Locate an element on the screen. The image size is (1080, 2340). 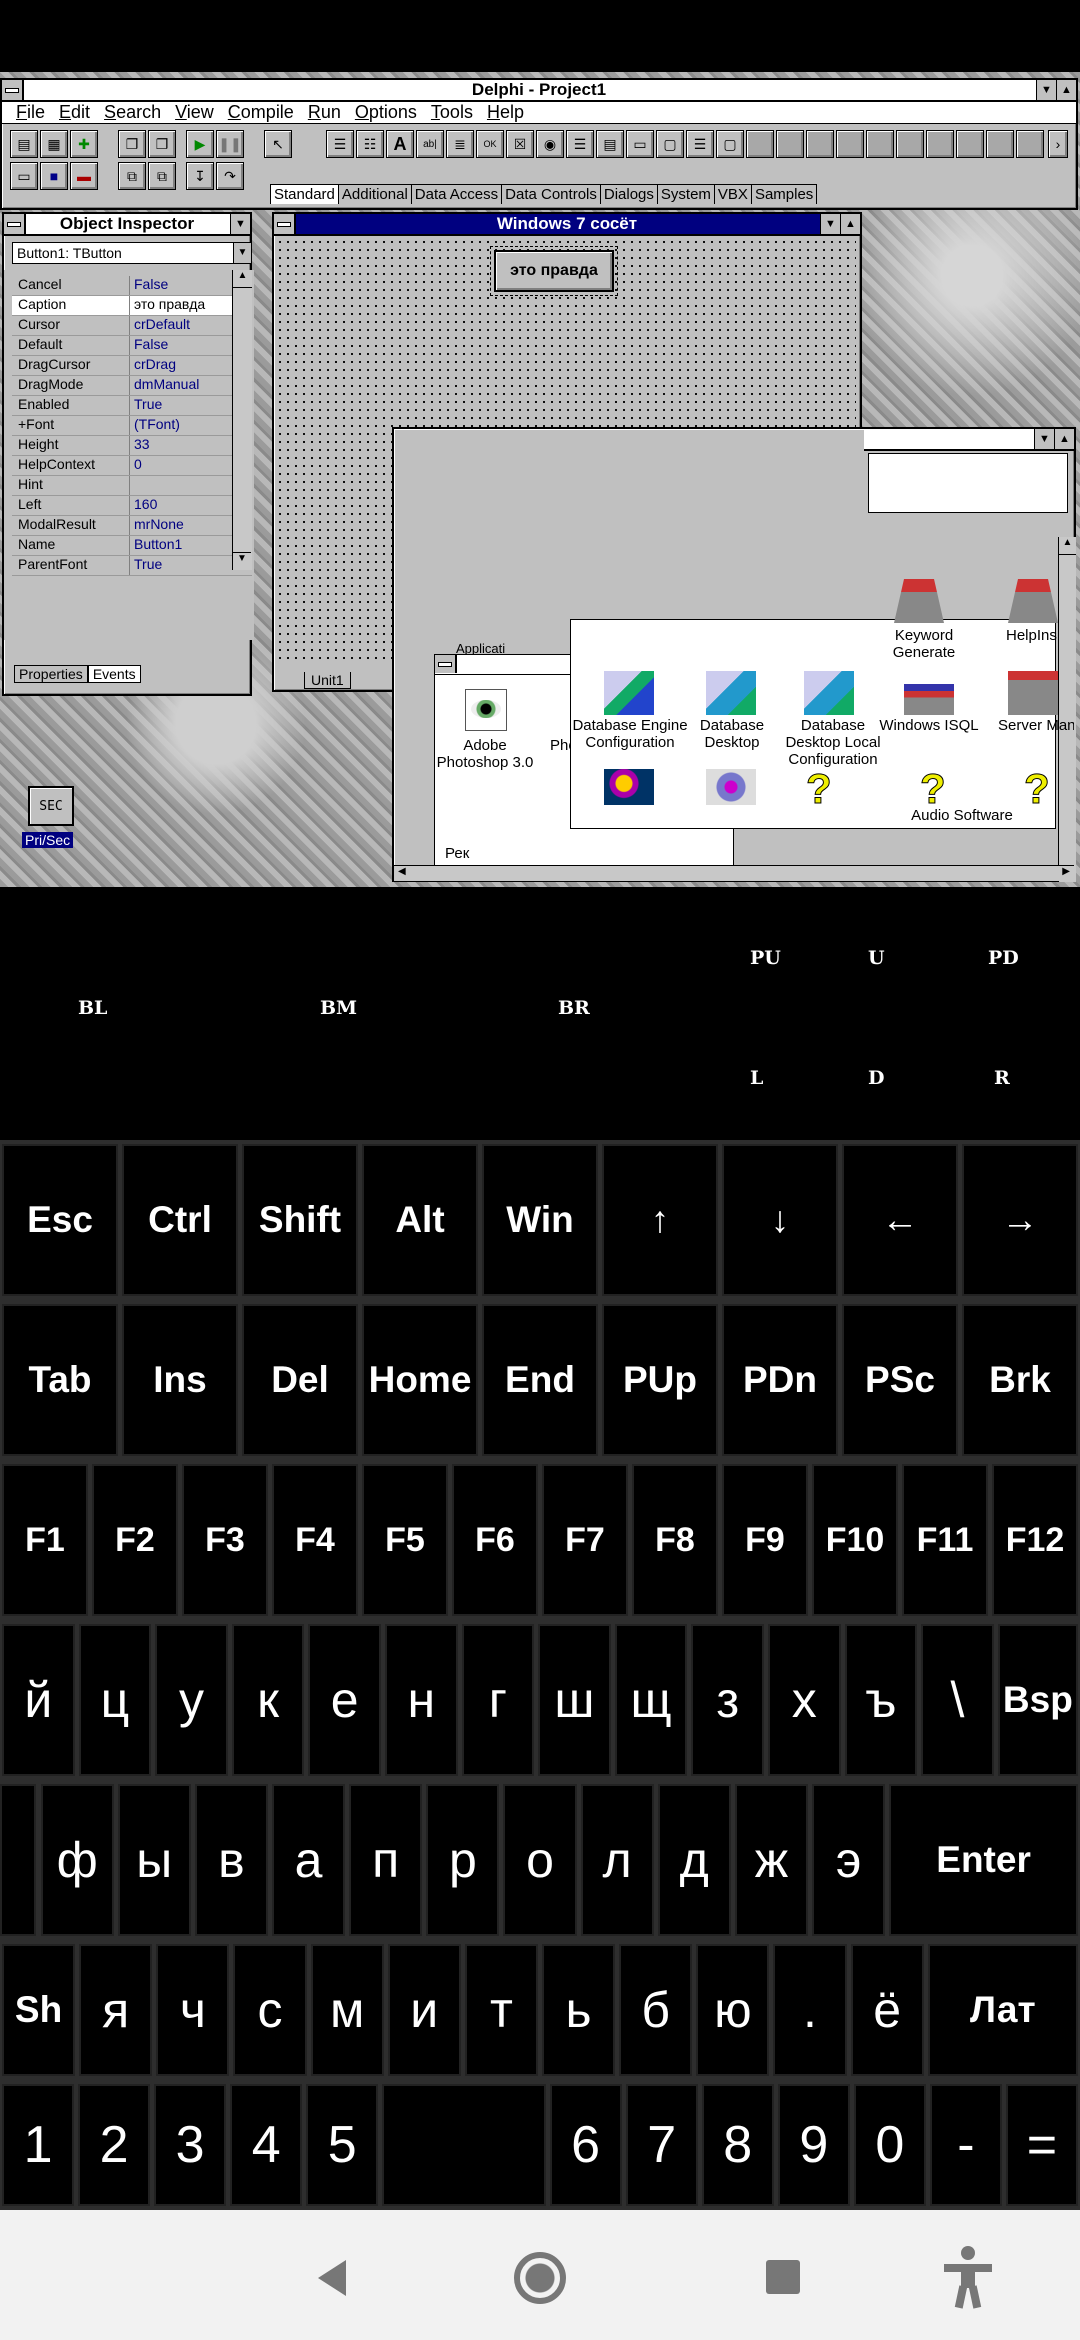
add-file-icon: ✚ is located at coordinates (84, 144).